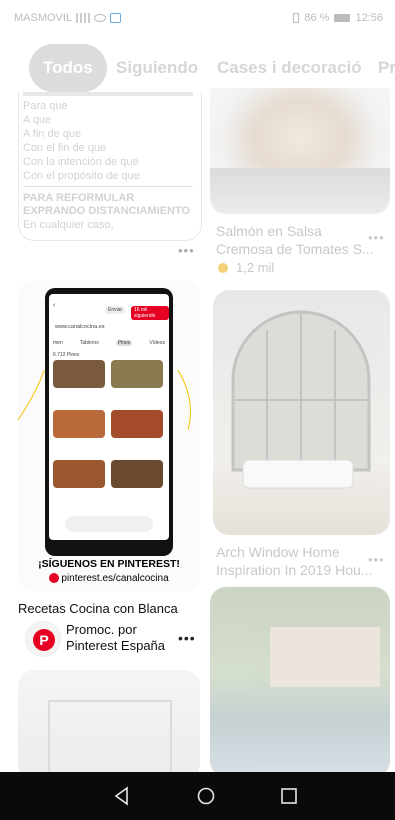 The width and height of the screenshot is (395, 820). What do you see at coordinates (300, 191) in the screenshot?
I see `plate-shadow` at bounding box center [300, 191].